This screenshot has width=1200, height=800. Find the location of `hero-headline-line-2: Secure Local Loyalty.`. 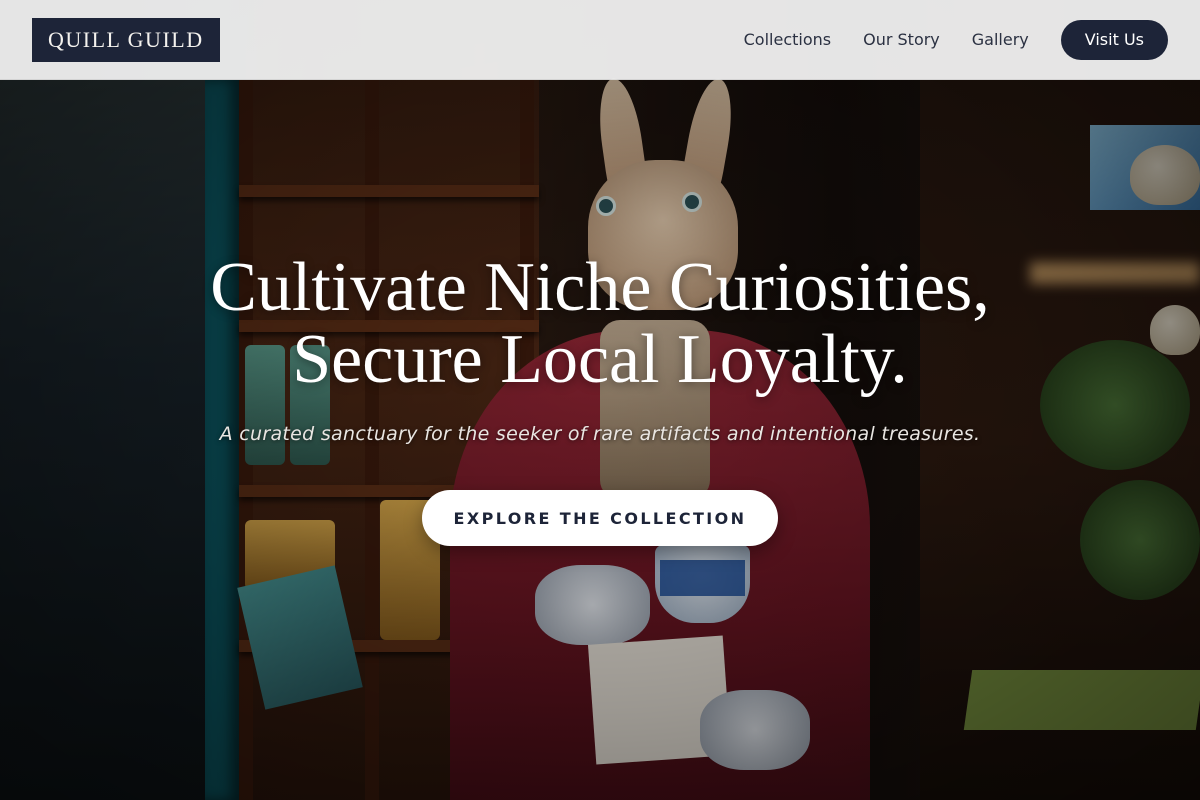

hero-headline-line-2: Secure Local Loyalty. is located at coordinates (600, 359).